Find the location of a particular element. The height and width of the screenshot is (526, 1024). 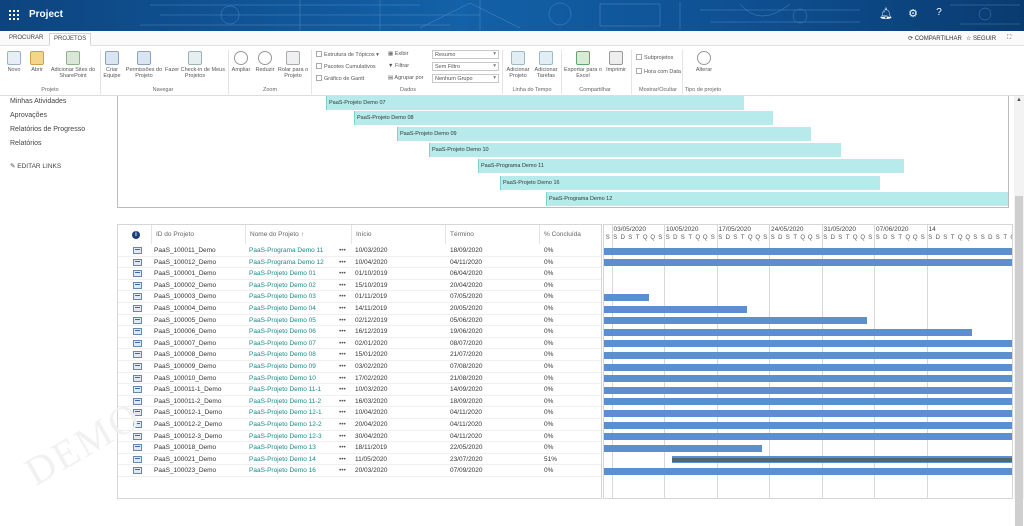

help-icon: ? is located at coordinates (939, 12).